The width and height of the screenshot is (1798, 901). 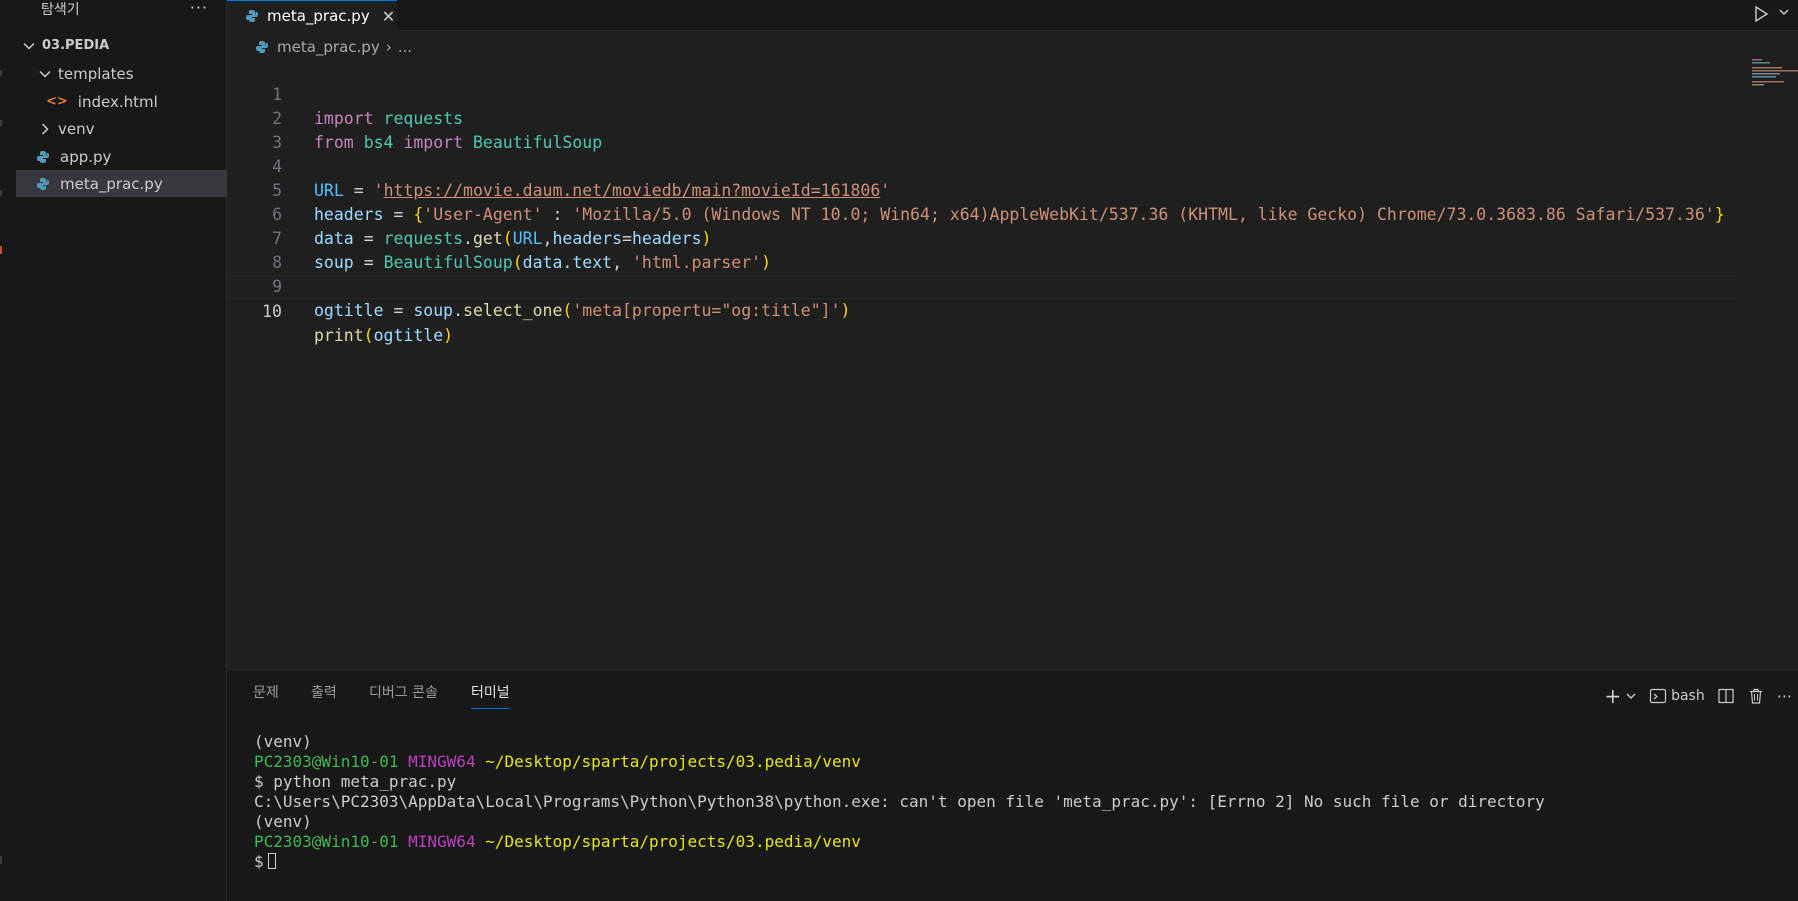 What do you see at coordinates (1688, 696) in the screenshot?
I see `shell-selector: bash` at bounding box center [1688, 696].